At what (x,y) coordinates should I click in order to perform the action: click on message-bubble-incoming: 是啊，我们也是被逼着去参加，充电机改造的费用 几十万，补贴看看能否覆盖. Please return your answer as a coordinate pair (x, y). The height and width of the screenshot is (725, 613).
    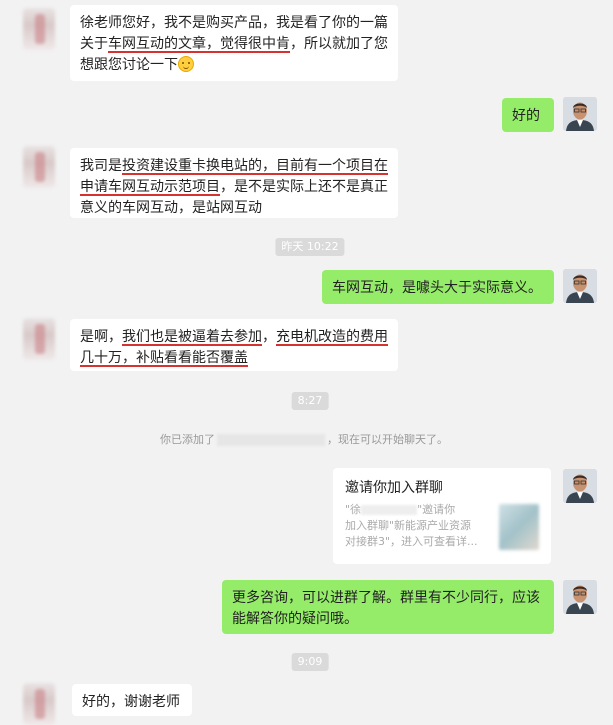
    Looking at the image, I should click on (234, 345).